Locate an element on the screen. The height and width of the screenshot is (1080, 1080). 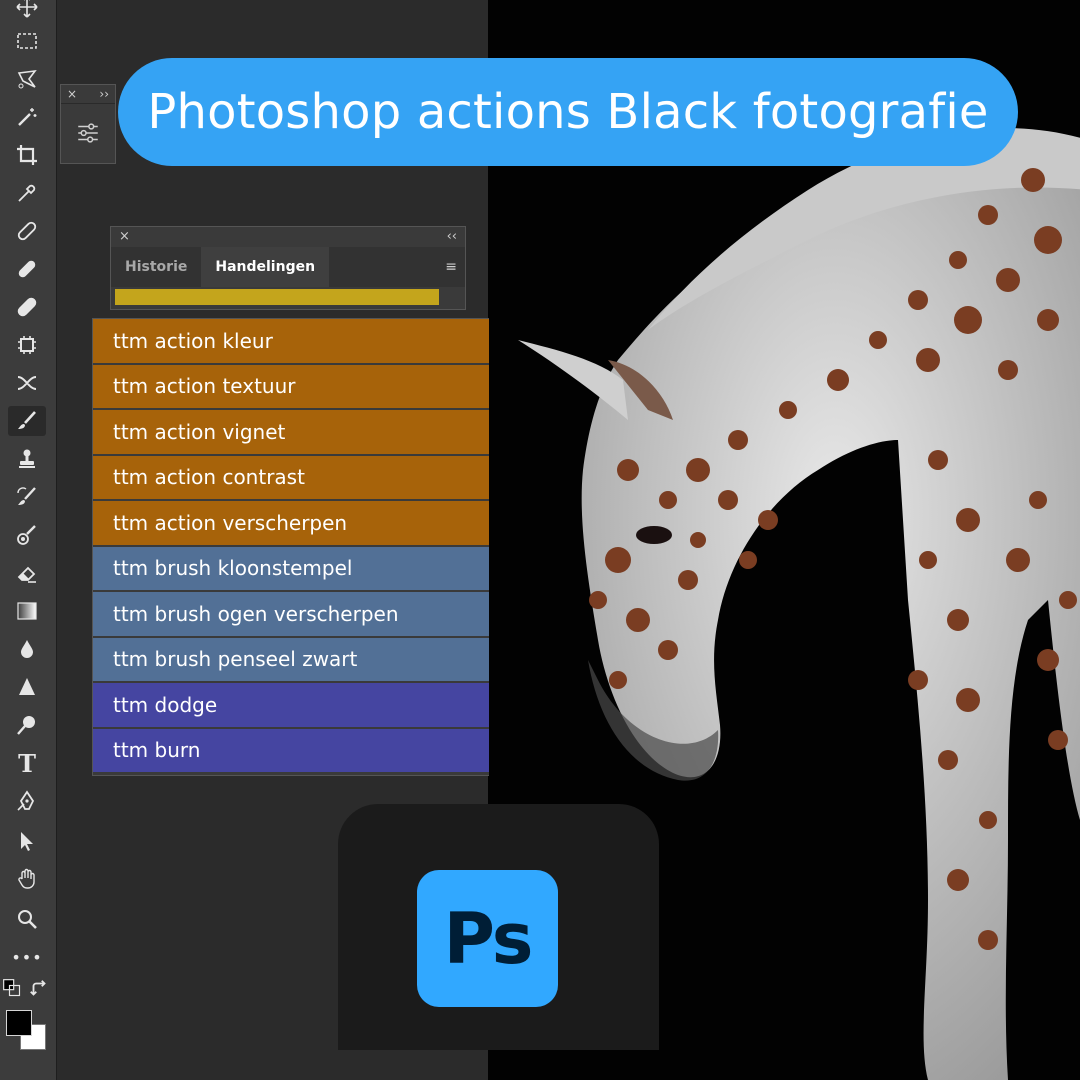
pen-icon is located at coordinates (27, 801).